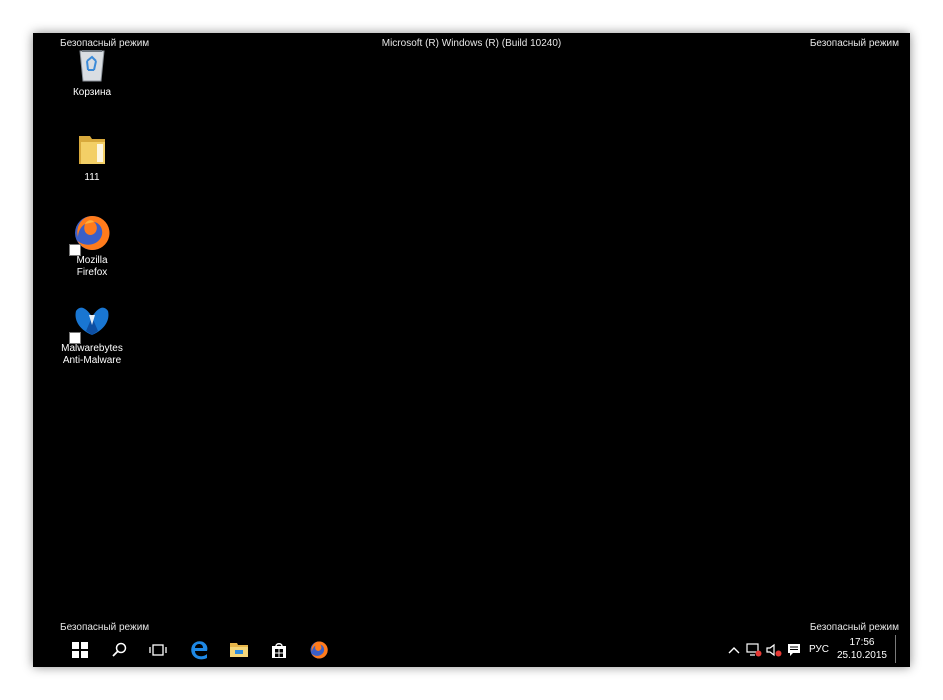 The image size is (943, 700). I want to click on chevron-up-icon, so click(734, 649).